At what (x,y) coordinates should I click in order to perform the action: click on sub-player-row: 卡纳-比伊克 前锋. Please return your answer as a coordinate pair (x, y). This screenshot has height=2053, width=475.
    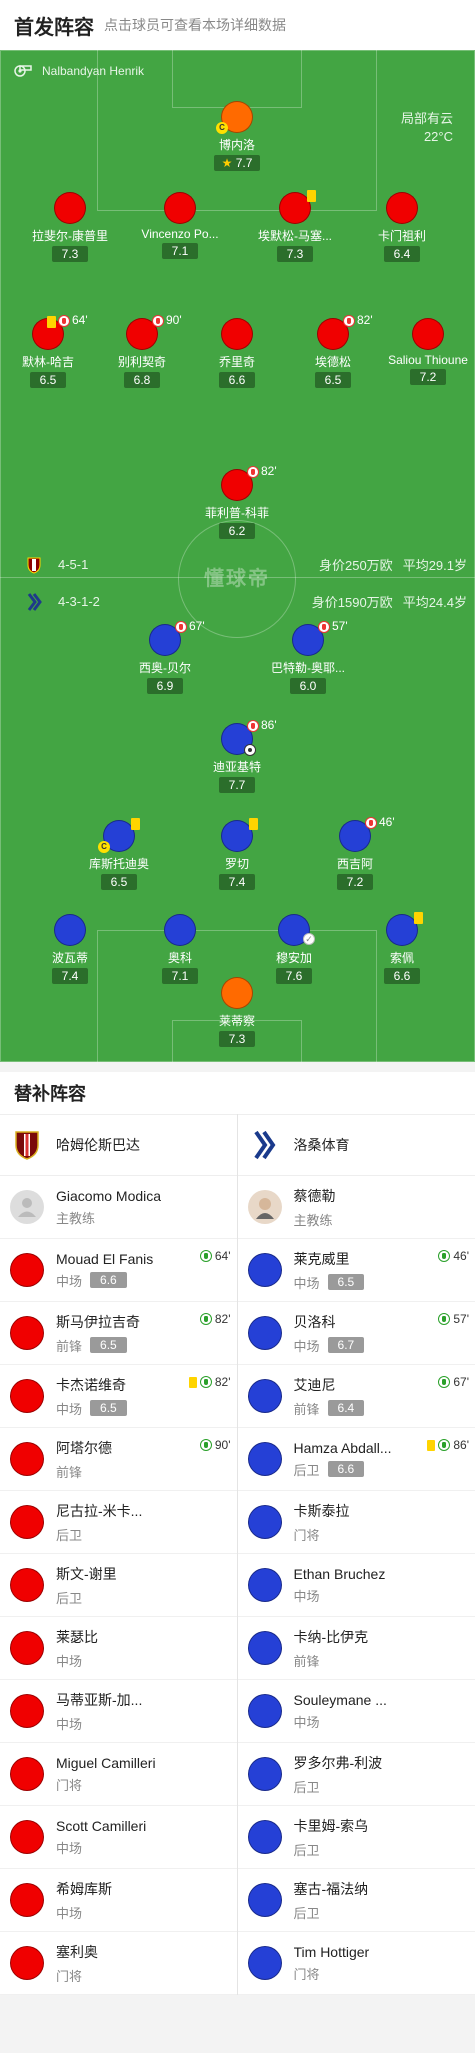
    Looking at the image, I should click on (356, 1648).